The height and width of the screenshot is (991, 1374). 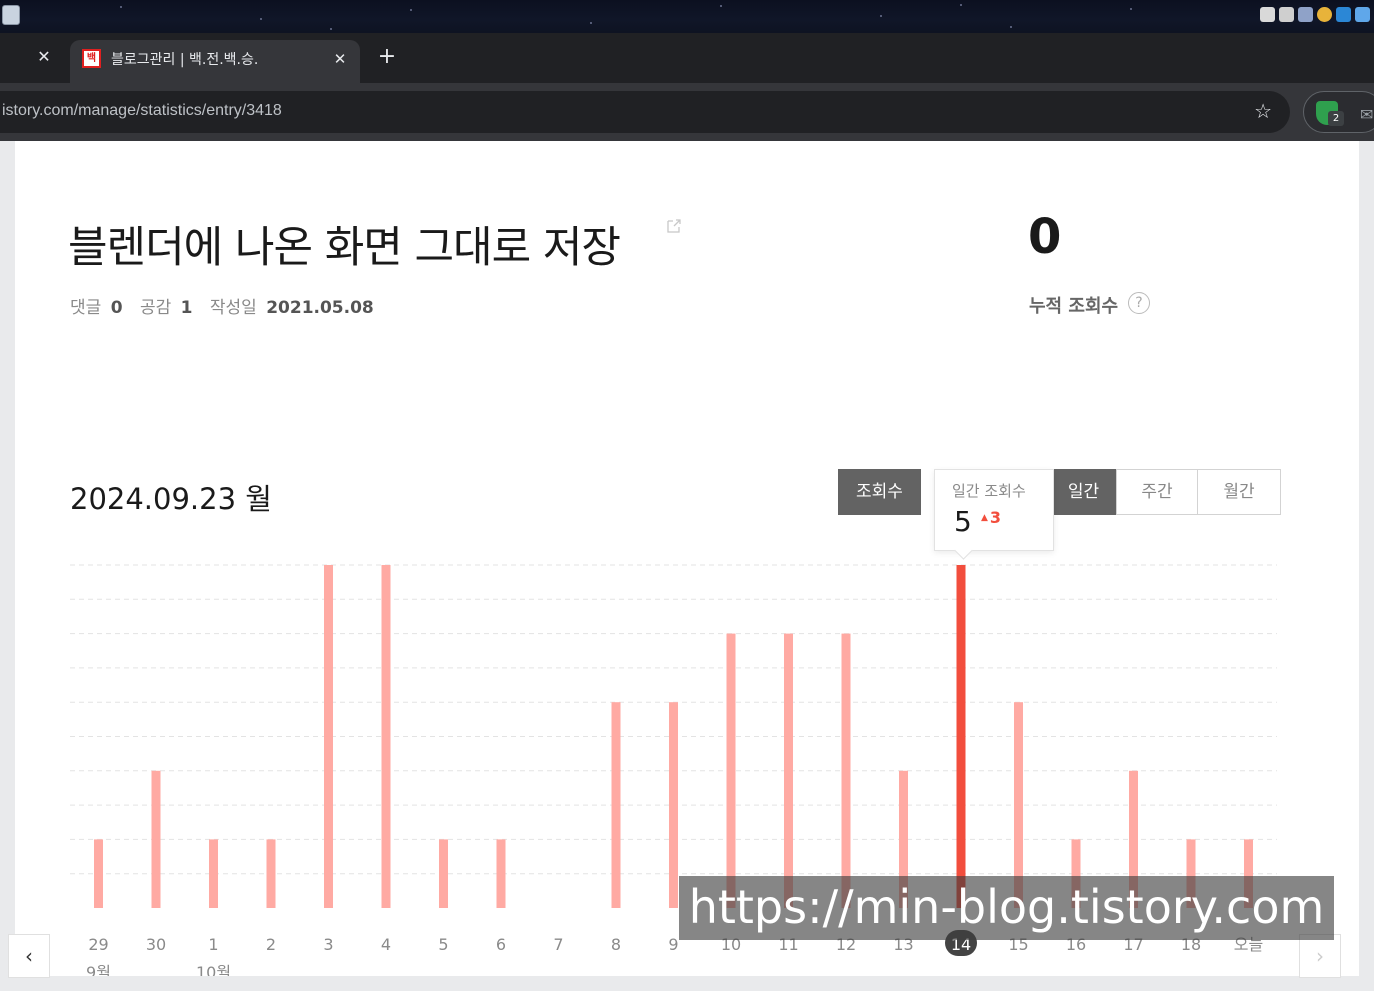 What do you see at coordinates (1267, 14) in the screenshot?
I see `clipboard-tray-icon` at bounding box center [1267, 14].